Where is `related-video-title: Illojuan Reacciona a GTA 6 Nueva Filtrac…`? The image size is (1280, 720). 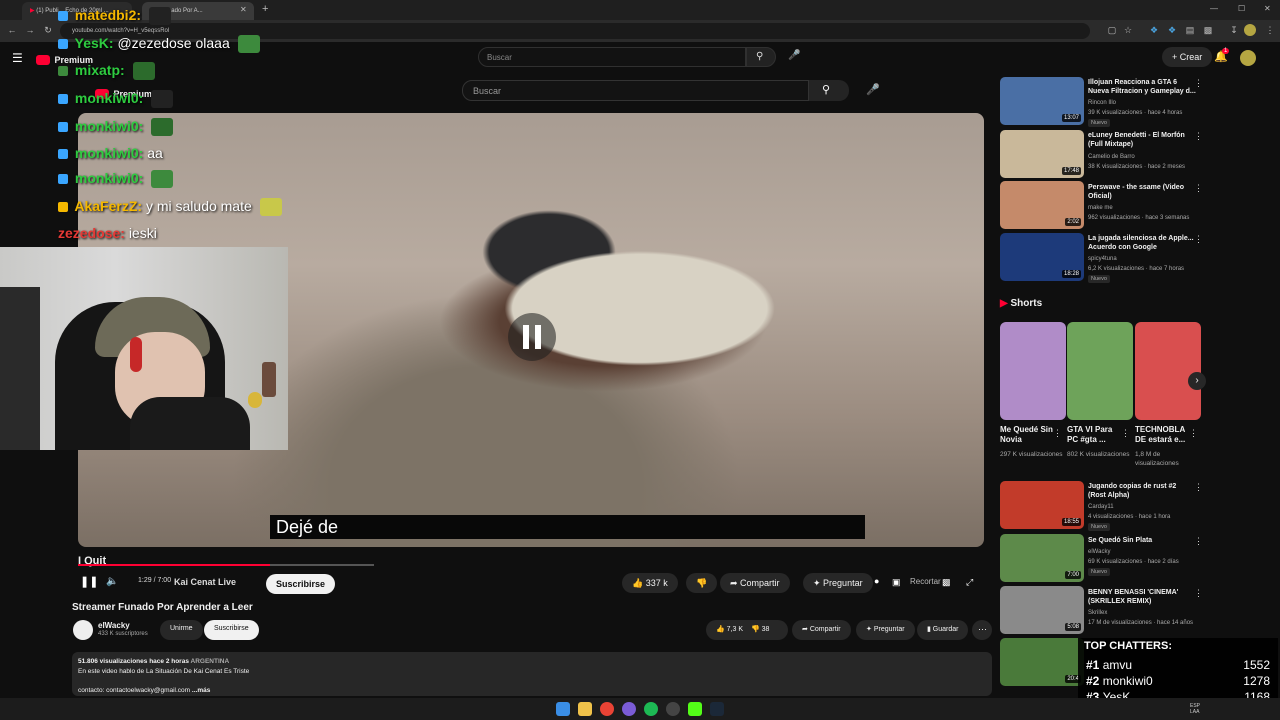
related-video-title: Illojuan Reacciona a GTA 6 Nueva Filtrac… is located at coordinates (1142, 87).